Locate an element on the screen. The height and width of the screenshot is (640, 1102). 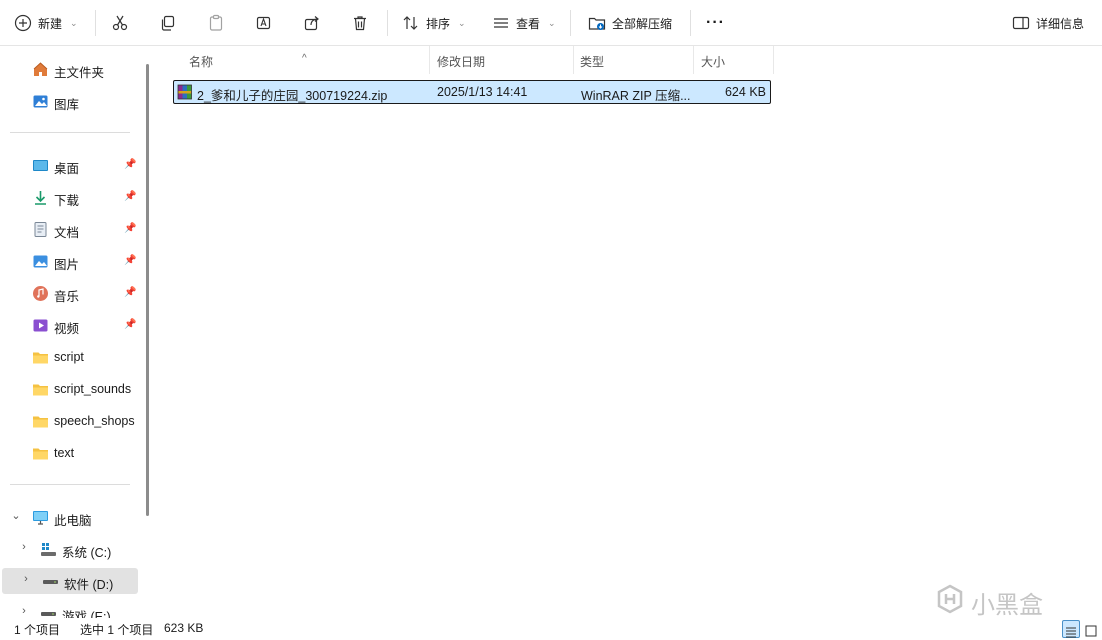
sidebar-item-this-pc: ⌄ 此电脑 is located at coordinates (70, 517).